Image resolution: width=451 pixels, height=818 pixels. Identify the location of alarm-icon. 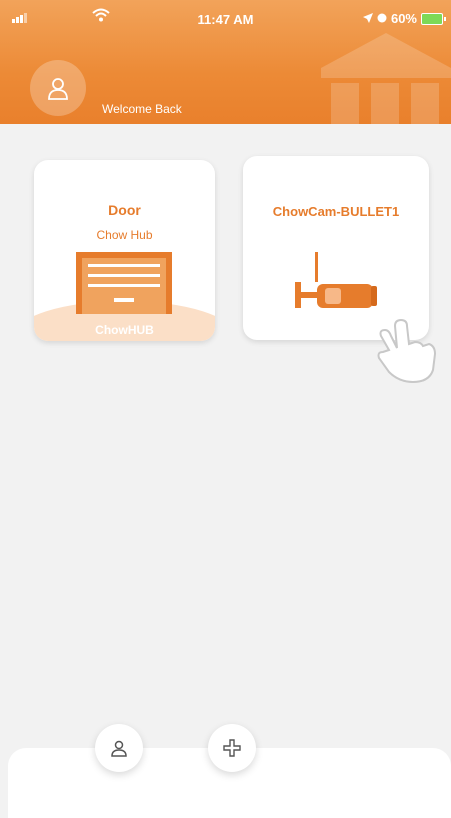
(382, 18).